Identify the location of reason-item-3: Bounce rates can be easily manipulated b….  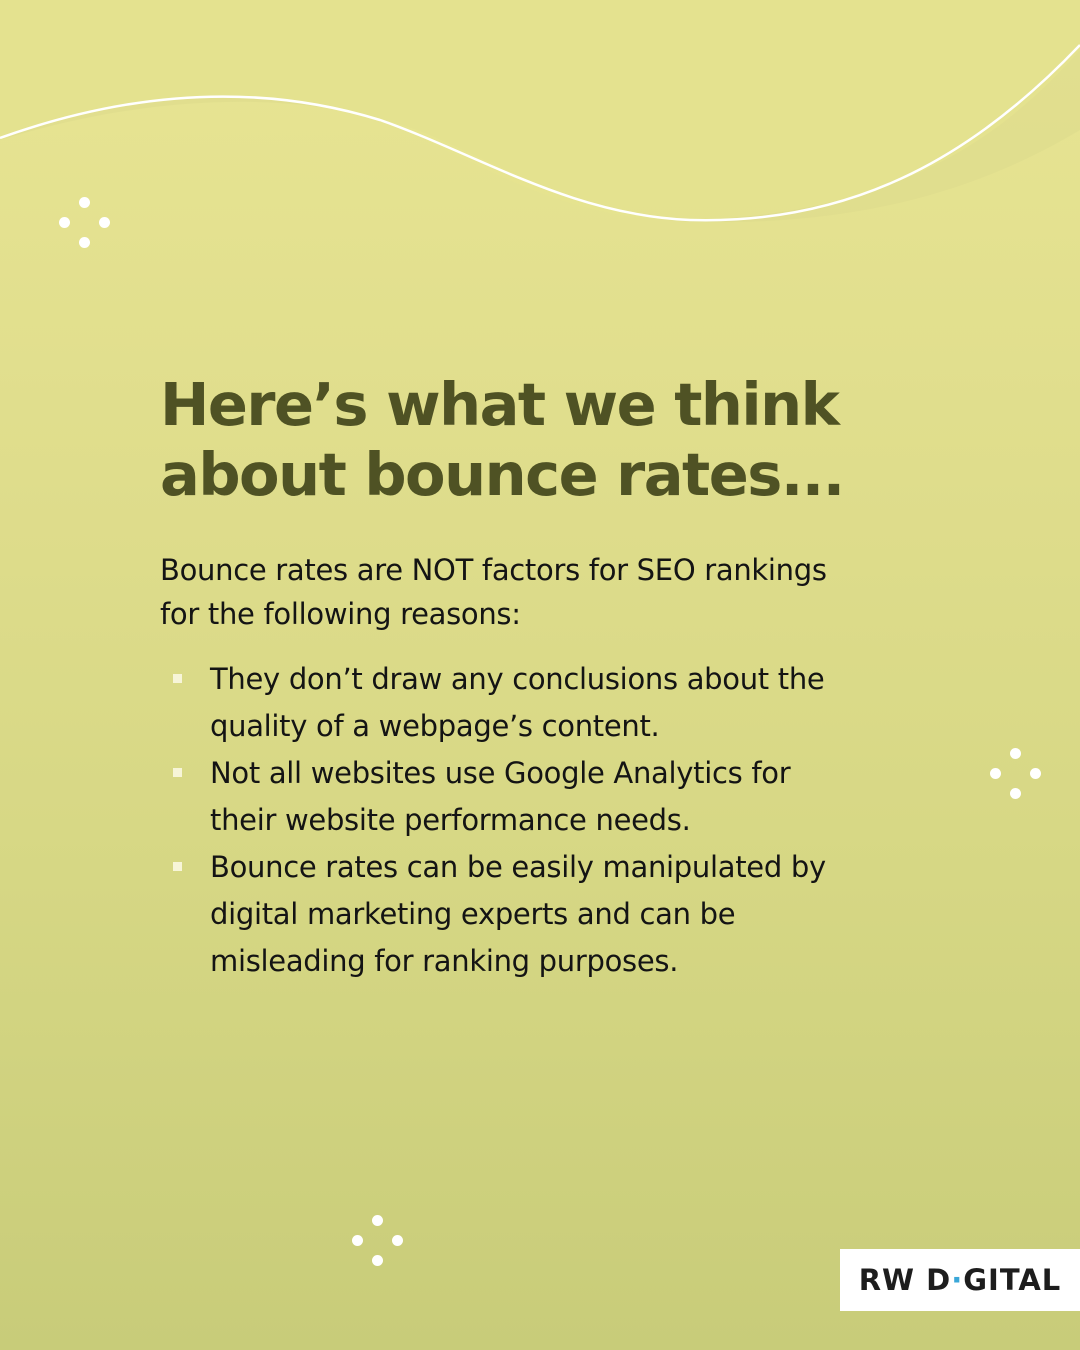
(550, 914).